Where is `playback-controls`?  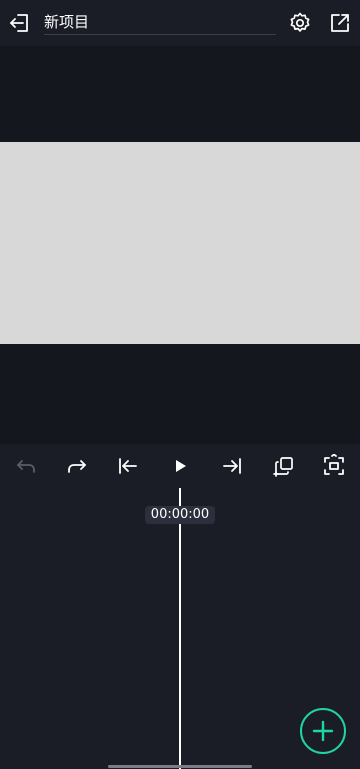
playback-controls is located at coordinates (180, 466).